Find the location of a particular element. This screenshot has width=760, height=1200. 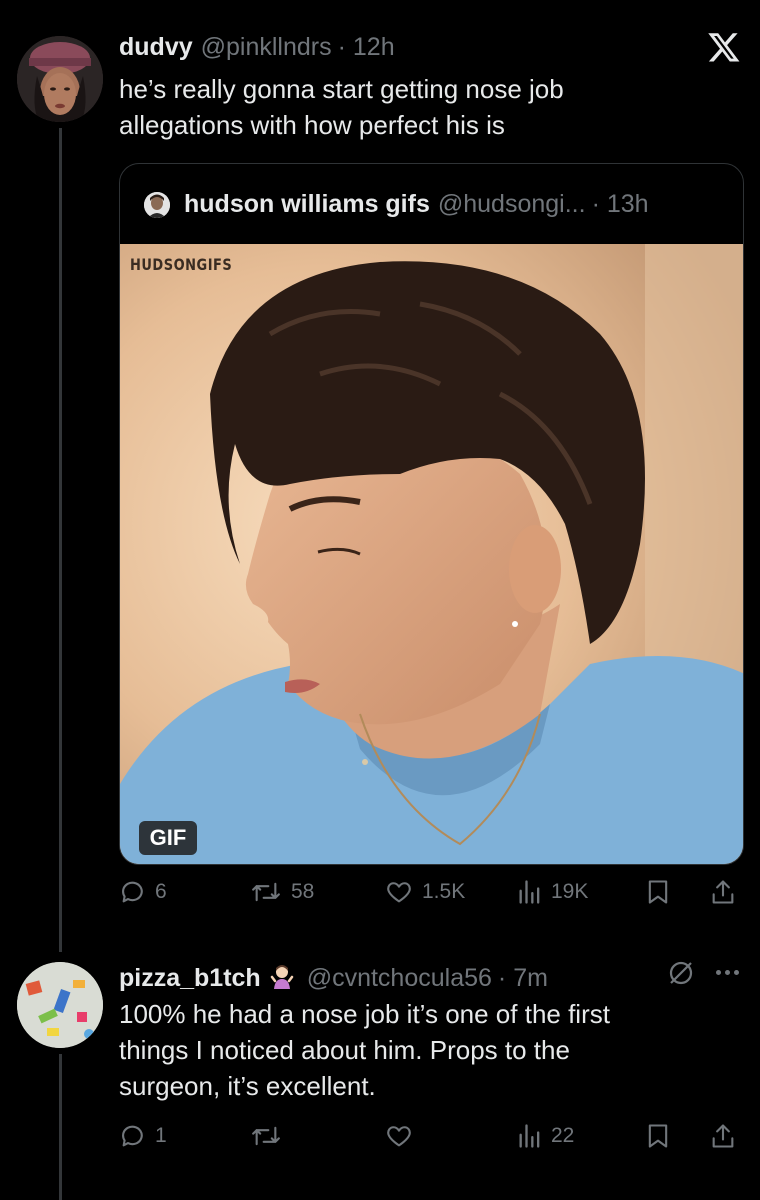

quoted-avatar is located at coordinates (157, 204).